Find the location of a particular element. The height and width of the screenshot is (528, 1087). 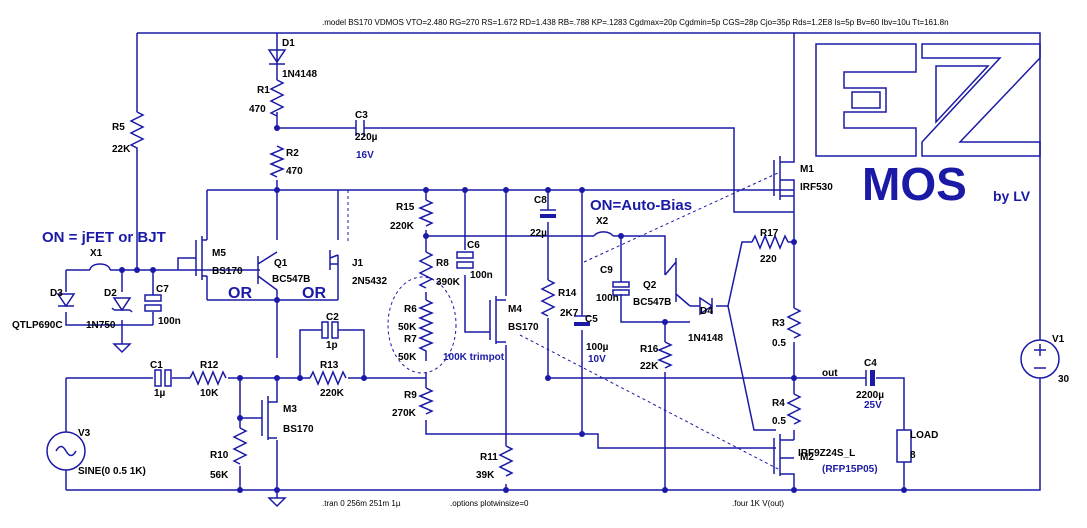

r4-value: 0.5 is located at coordinates (779, 421).